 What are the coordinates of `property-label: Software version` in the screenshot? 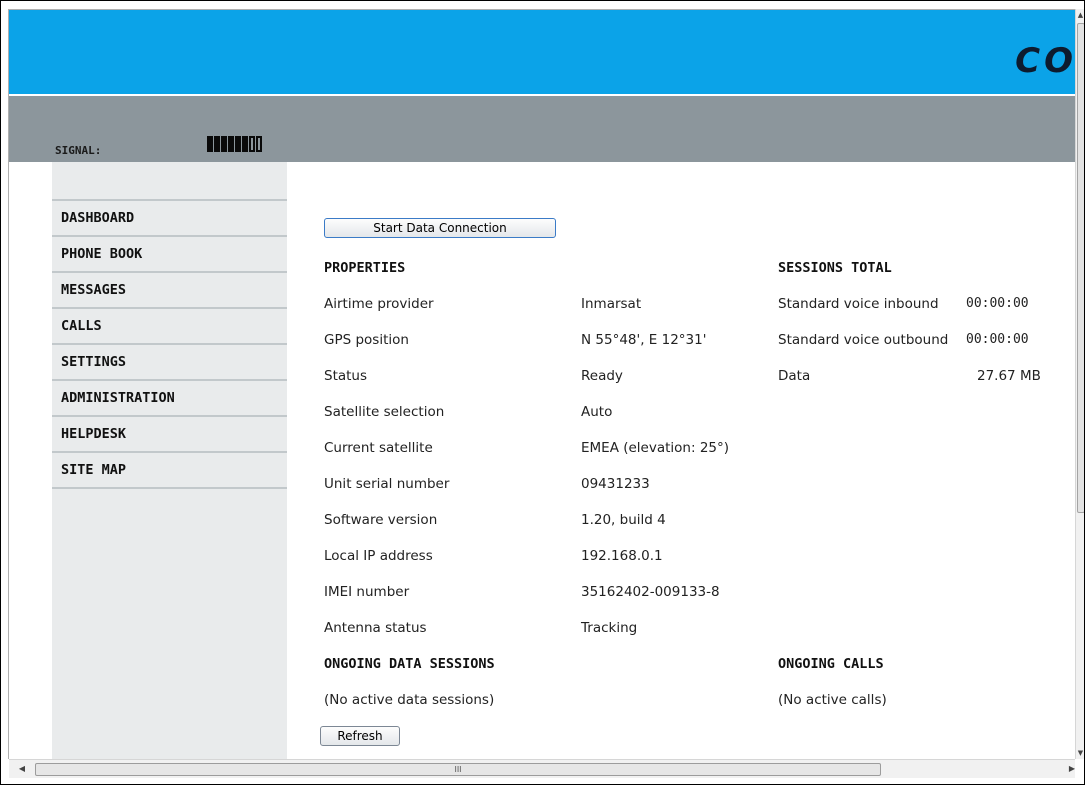 It's located at (381, 520).